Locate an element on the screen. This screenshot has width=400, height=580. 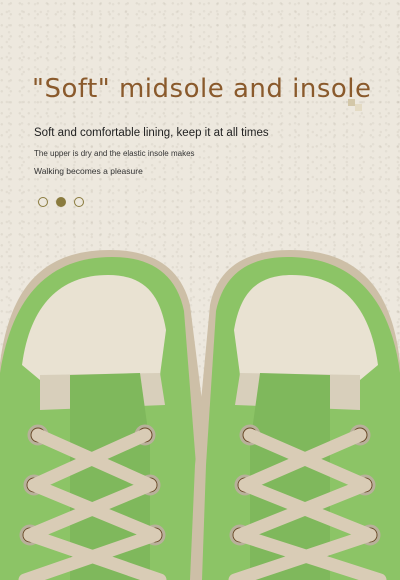
headline: "Soft" midsole and insole is located at coordinates (202, 89).